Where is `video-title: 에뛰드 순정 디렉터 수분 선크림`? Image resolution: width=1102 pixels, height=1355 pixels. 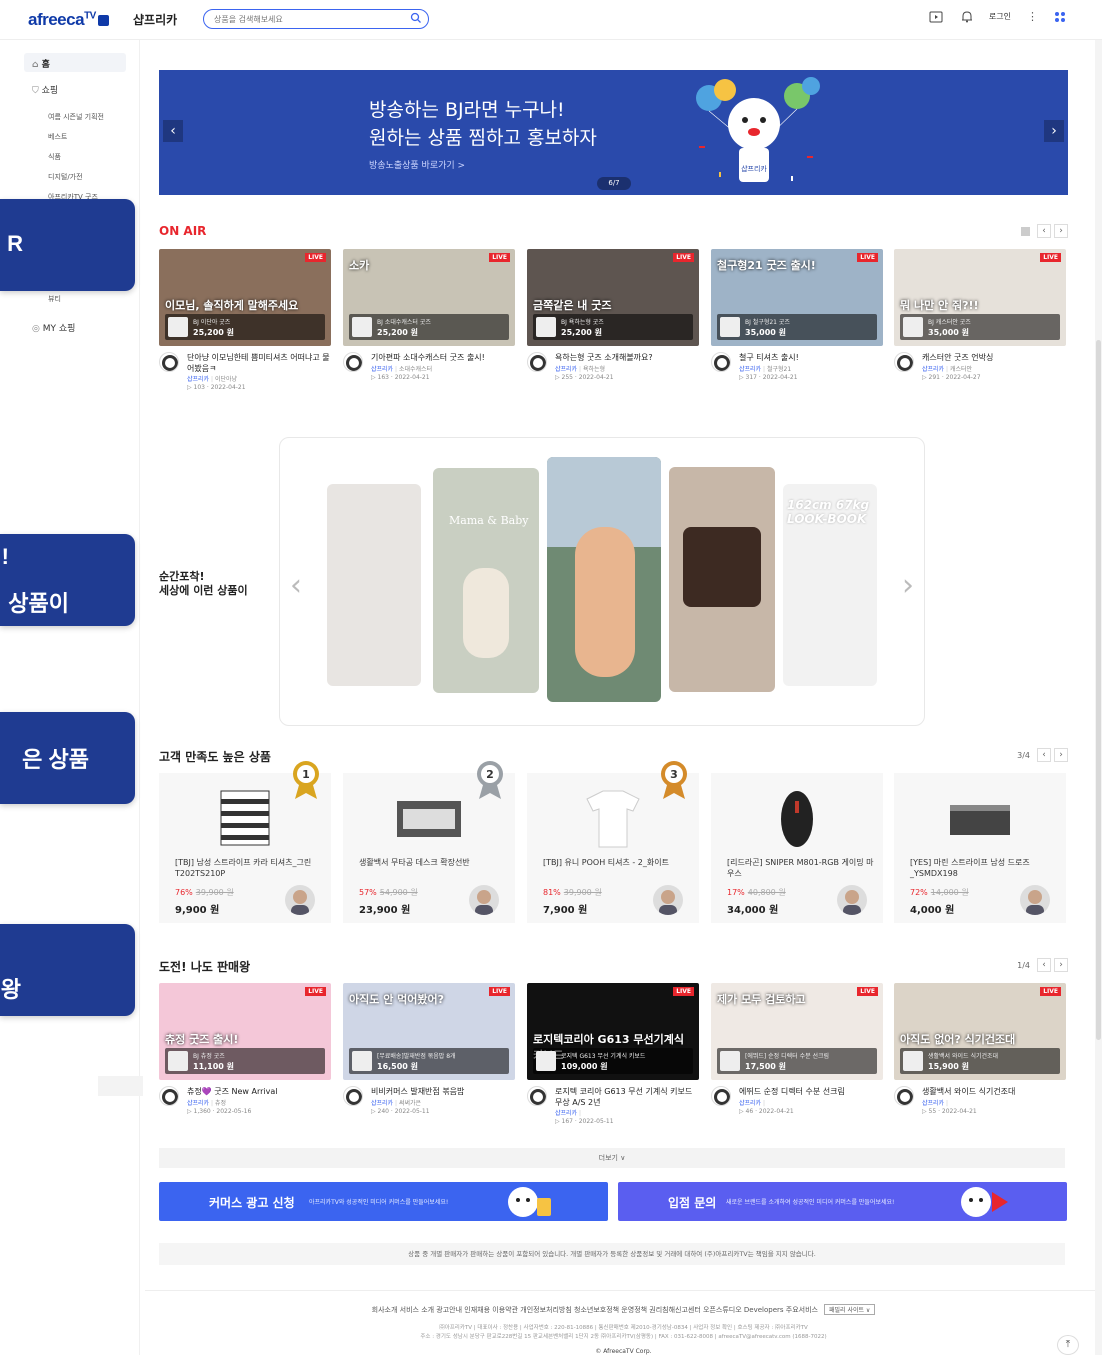 video-title: 에뛰드 순정 디렉터 수분 선크림 is located at coordinates (811, 1091).